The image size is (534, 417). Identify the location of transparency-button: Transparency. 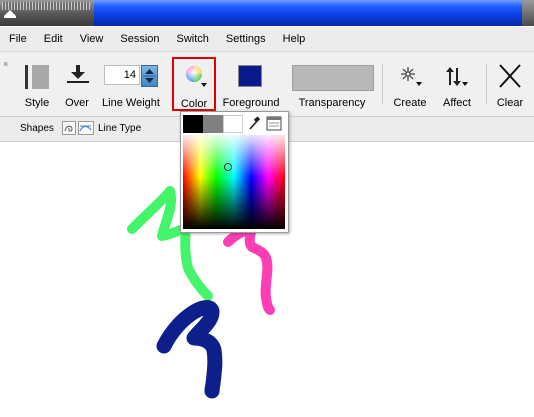
(332, 84).